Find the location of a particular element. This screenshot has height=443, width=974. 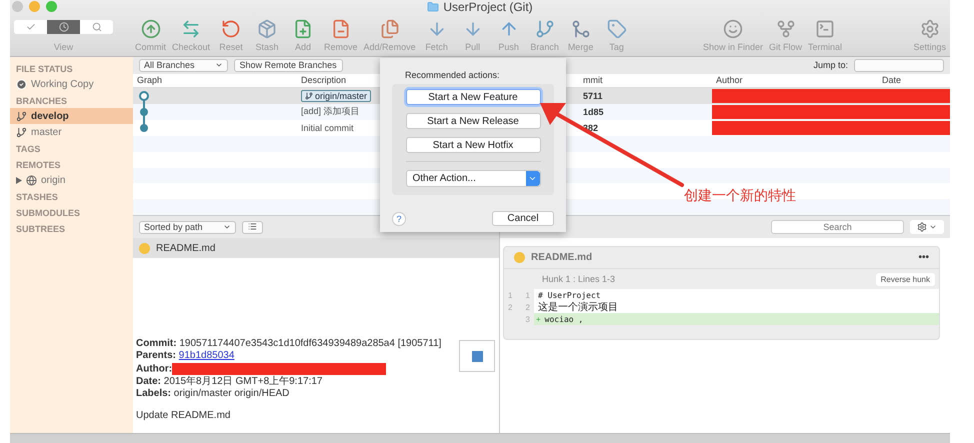

toolbar-button: Pull is located at coordinates (473, 35).